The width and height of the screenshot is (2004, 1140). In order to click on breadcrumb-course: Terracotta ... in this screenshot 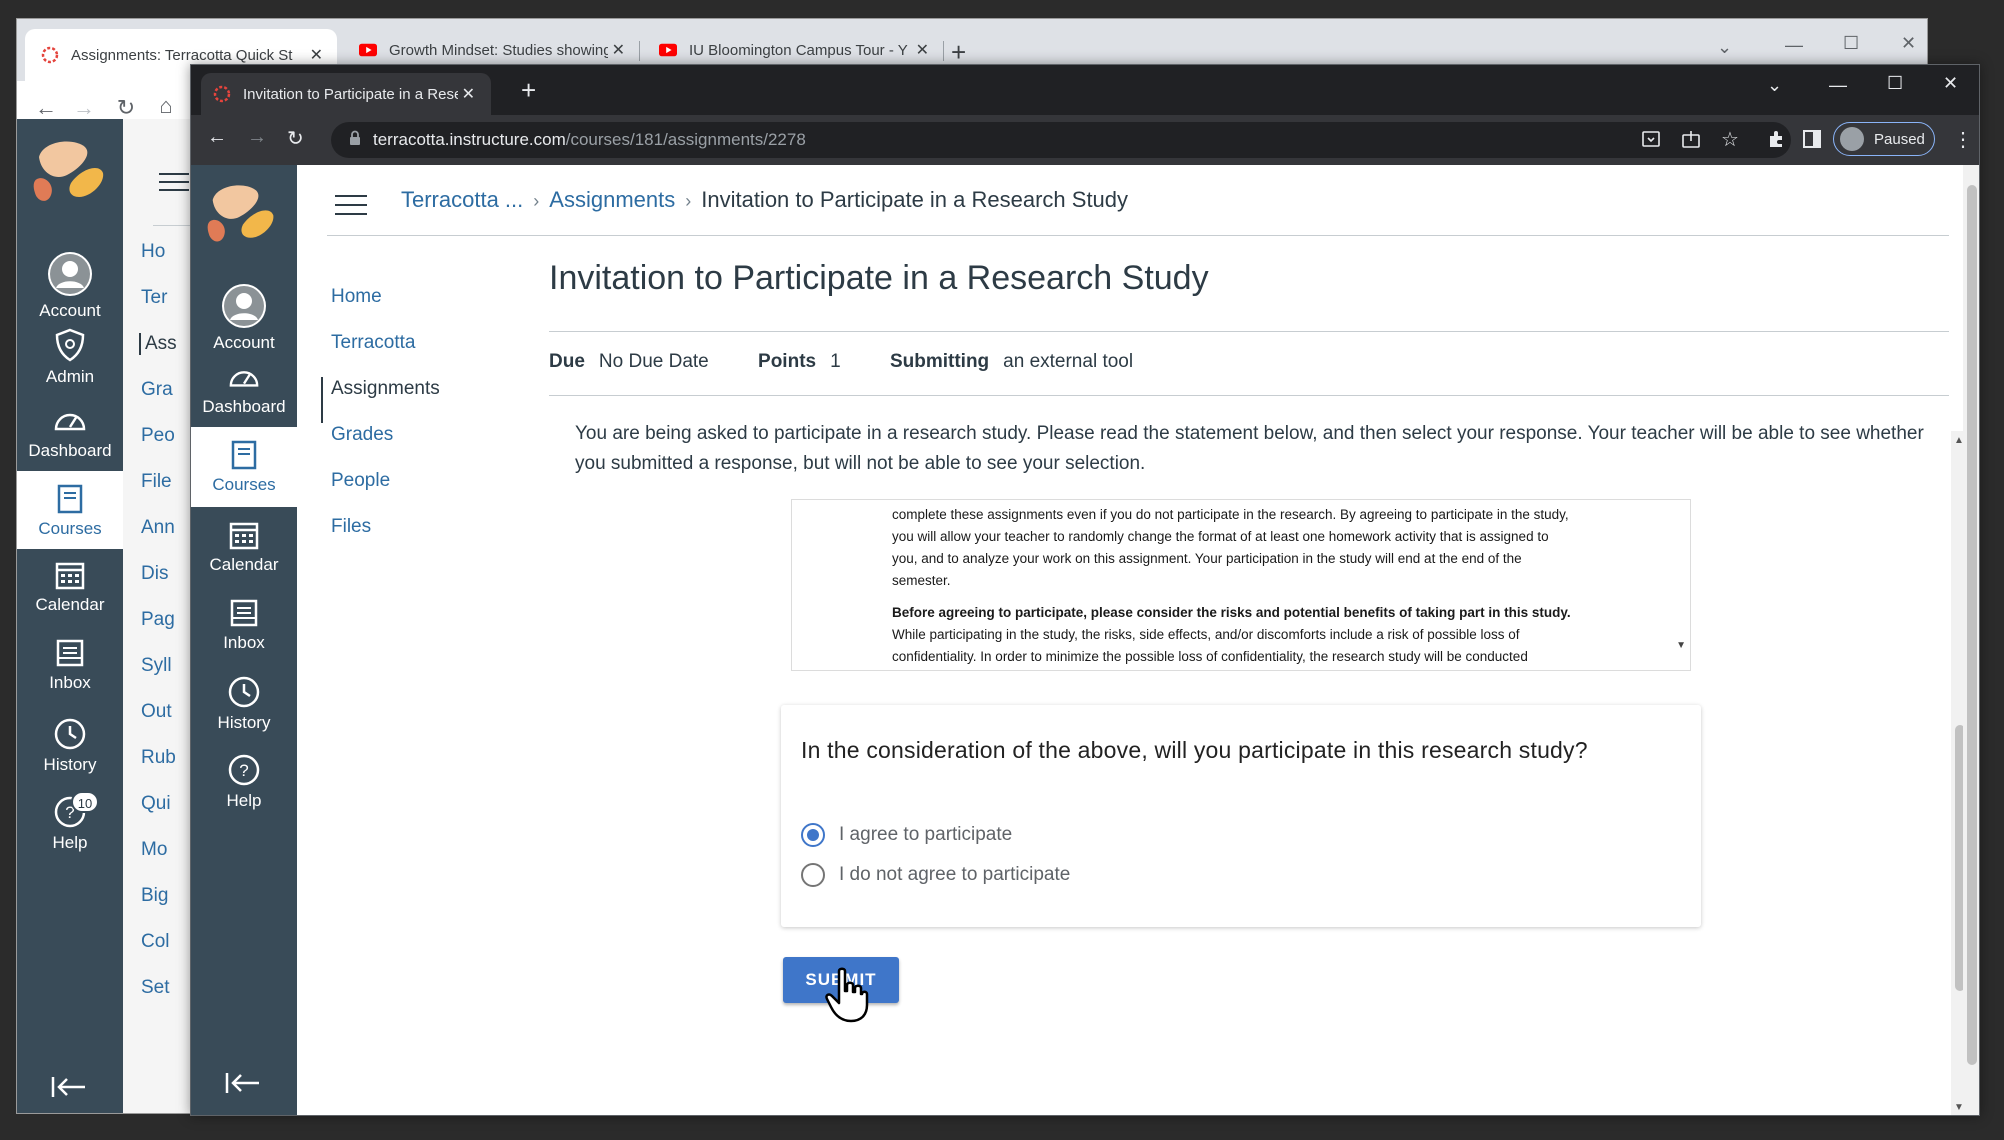, I will do `click(462, 199)`.